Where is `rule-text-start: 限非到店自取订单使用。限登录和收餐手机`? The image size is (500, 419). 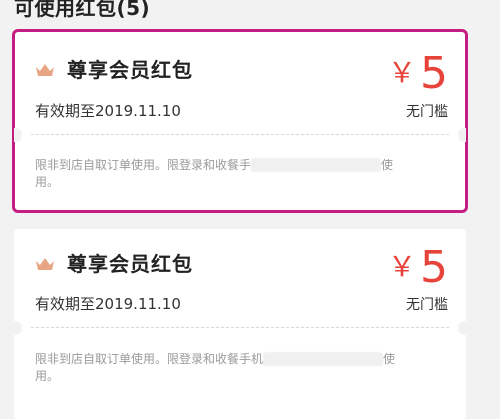
rule-text-start: 限非到店自取订单使用。限登录和收餐手机 is located at coordinates (149, 359).